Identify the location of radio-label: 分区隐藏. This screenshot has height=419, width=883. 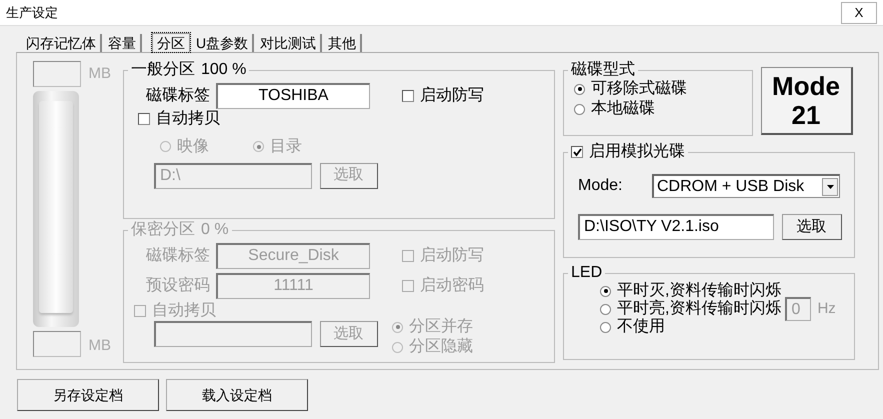
(441, 347).